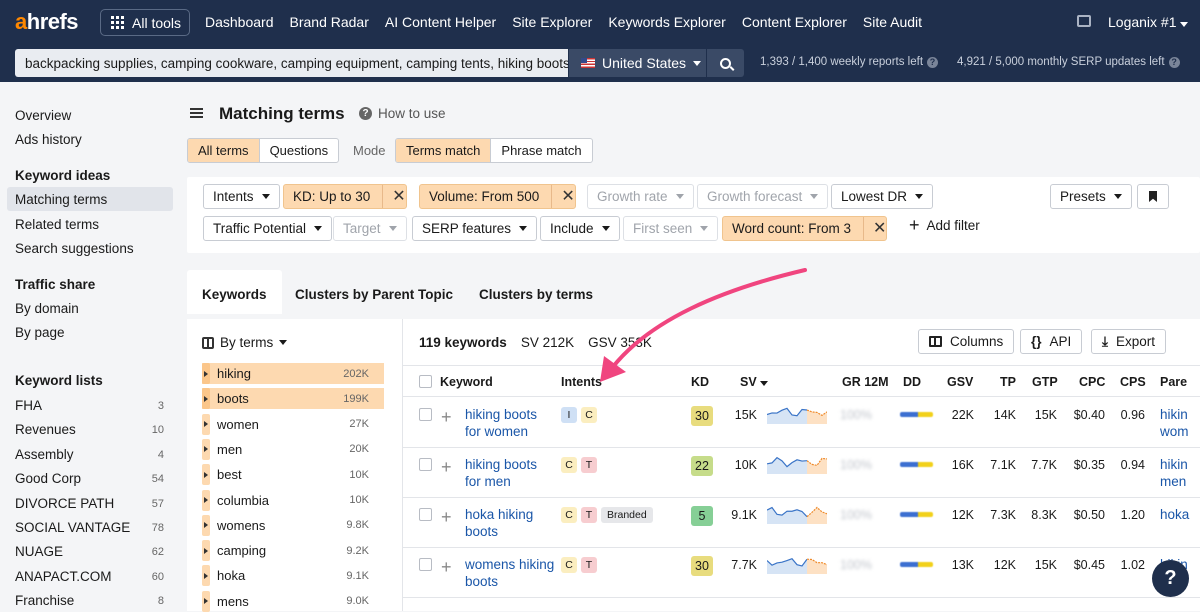  What do you see at coordinates (912, 382) in the screenshot?
I see `col-dd: DD` at bounding box center [912, 382].